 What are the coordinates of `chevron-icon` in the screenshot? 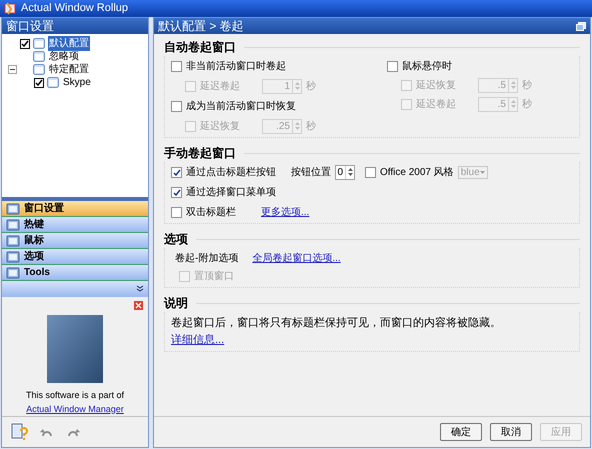 It's located at (140, 289).